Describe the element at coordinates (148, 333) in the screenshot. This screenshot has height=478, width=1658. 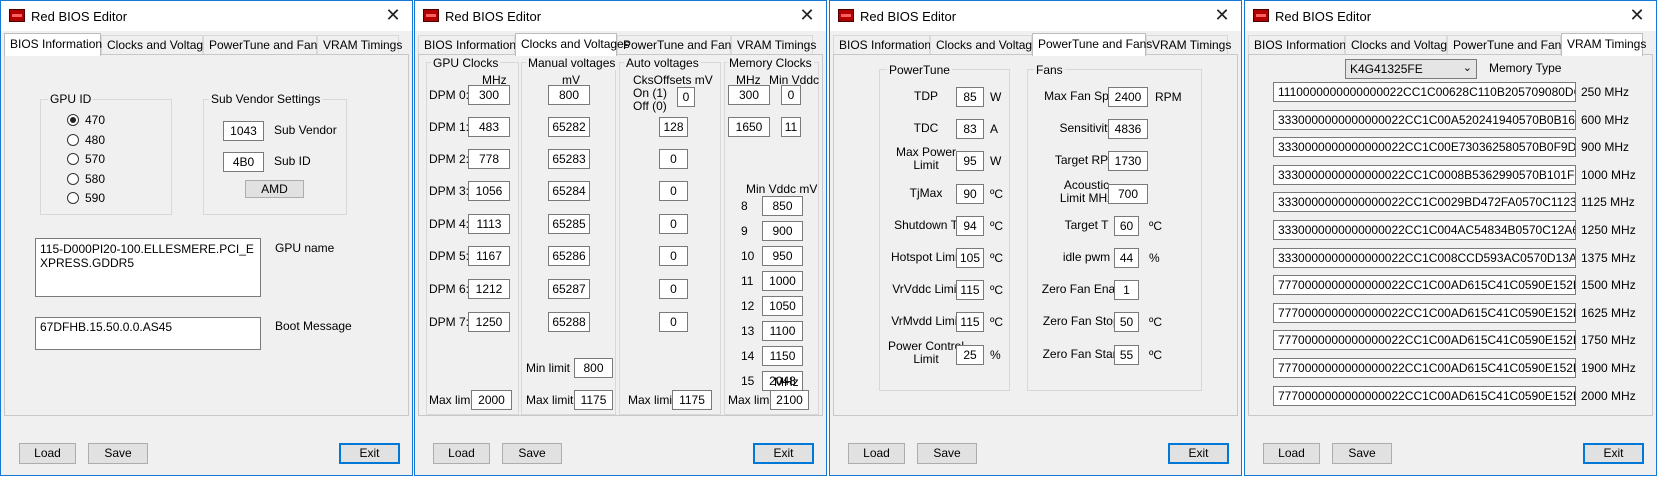
I see `boot-message-field: 67DFHB.15.50.0.0.AS45` at that location.